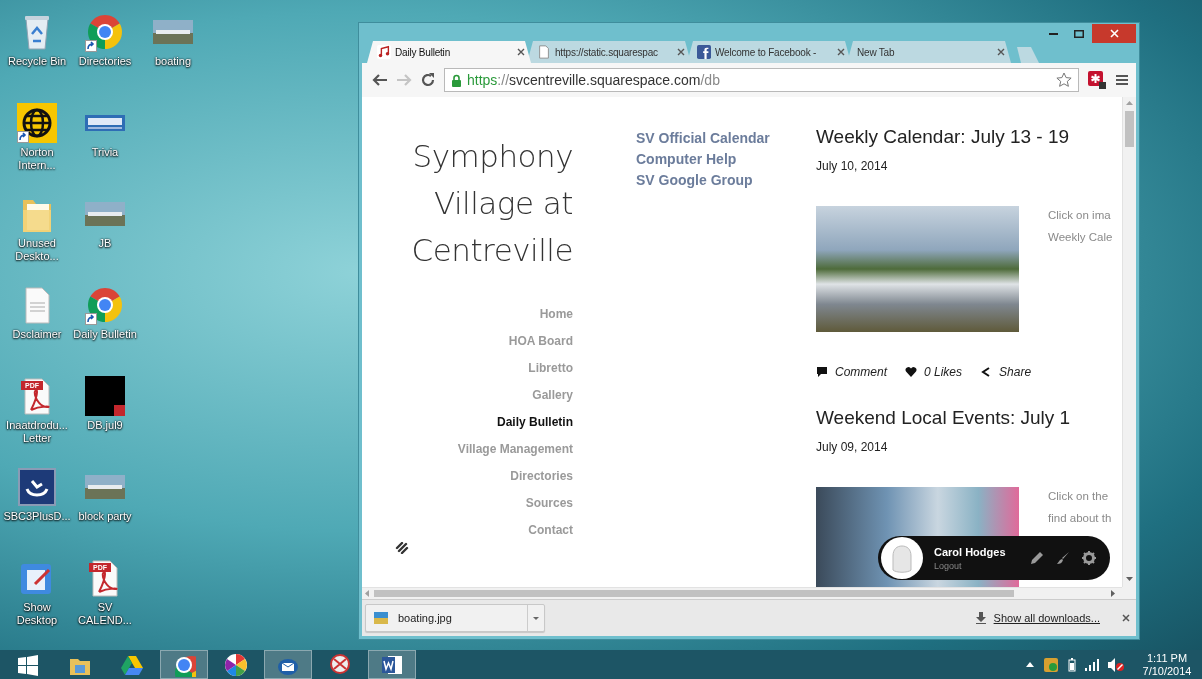 Image resolution: width=1202 pixels, height=679 pixels. I want to click on signal-icon, so click(1092, 664).